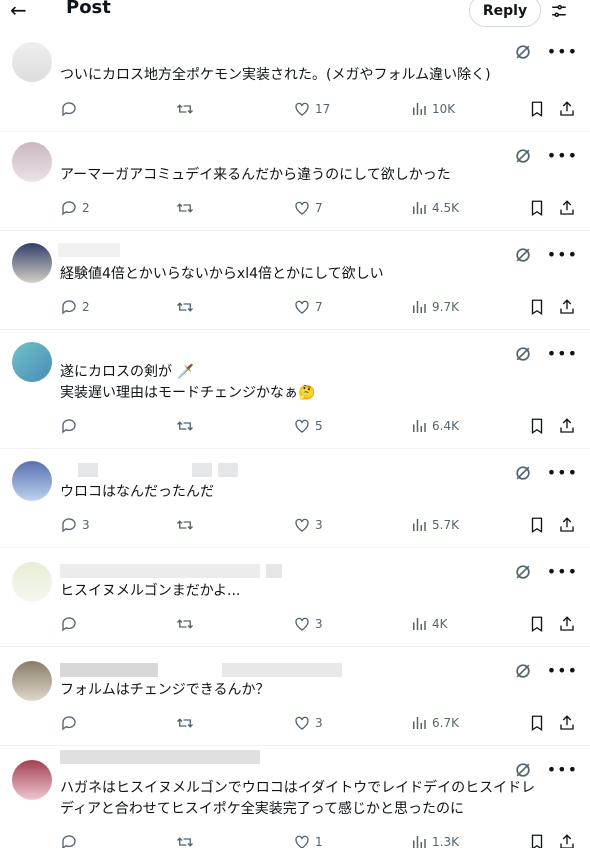 Image resolution: width=590 pixels, height=848 pixels. I want to click on action-bar: 2 7 9.7K, so click(321, 308).